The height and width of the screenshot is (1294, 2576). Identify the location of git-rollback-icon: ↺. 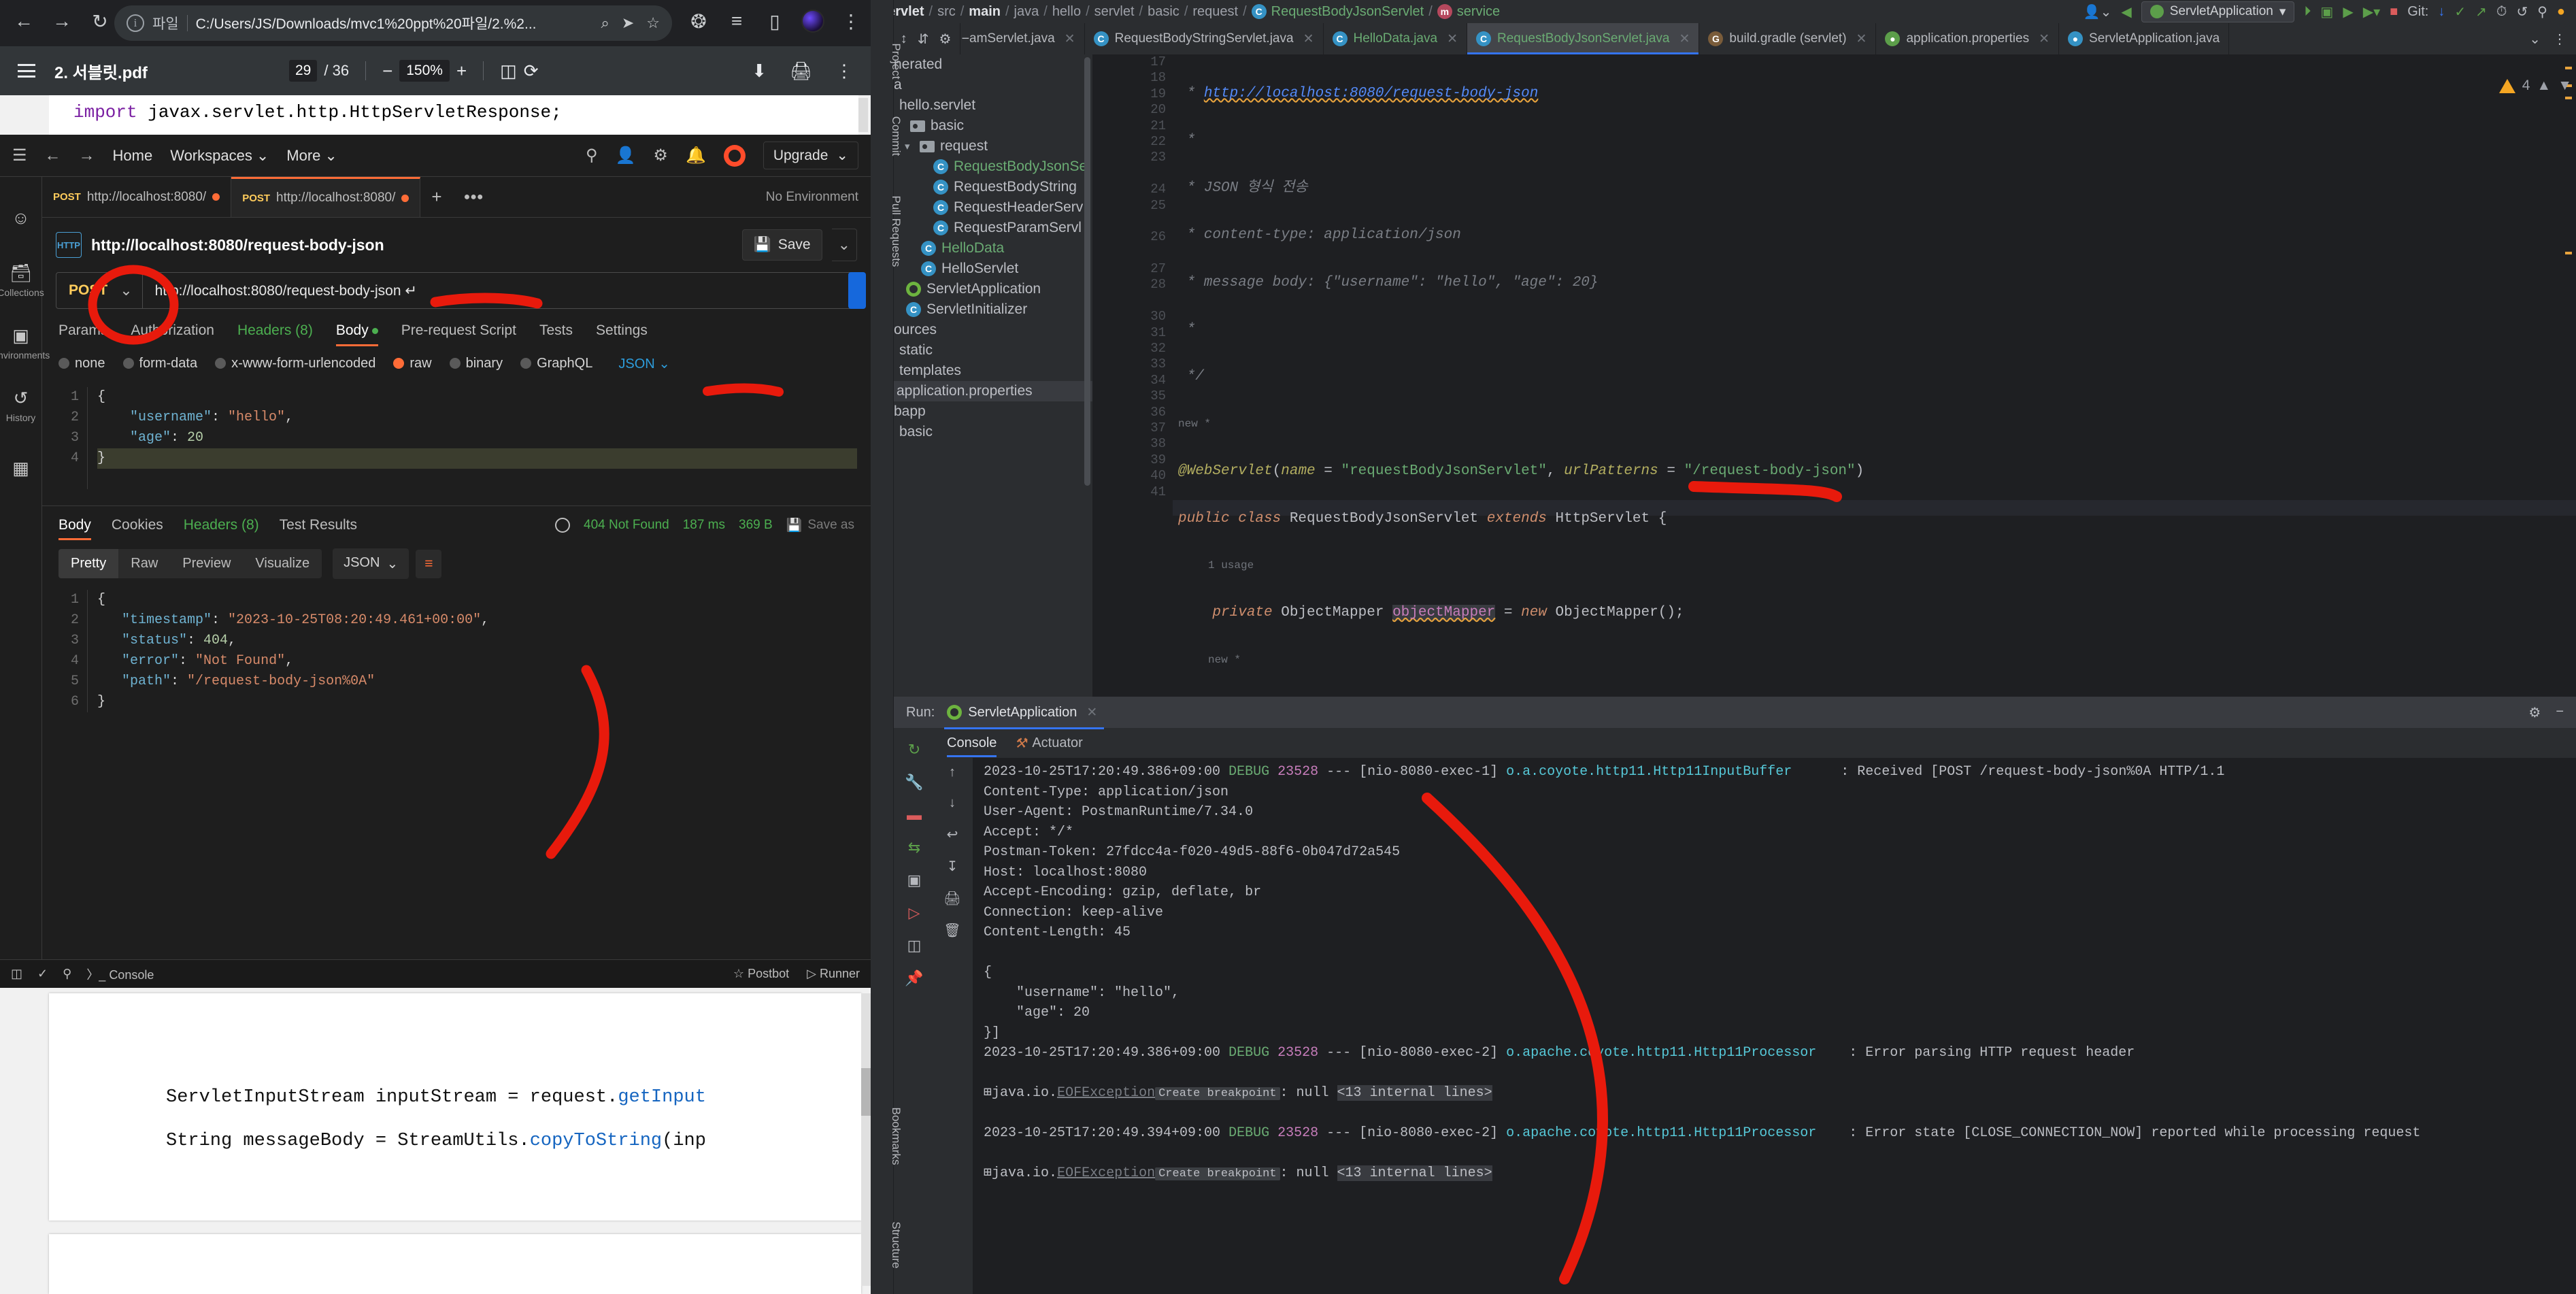
(2522, 11).